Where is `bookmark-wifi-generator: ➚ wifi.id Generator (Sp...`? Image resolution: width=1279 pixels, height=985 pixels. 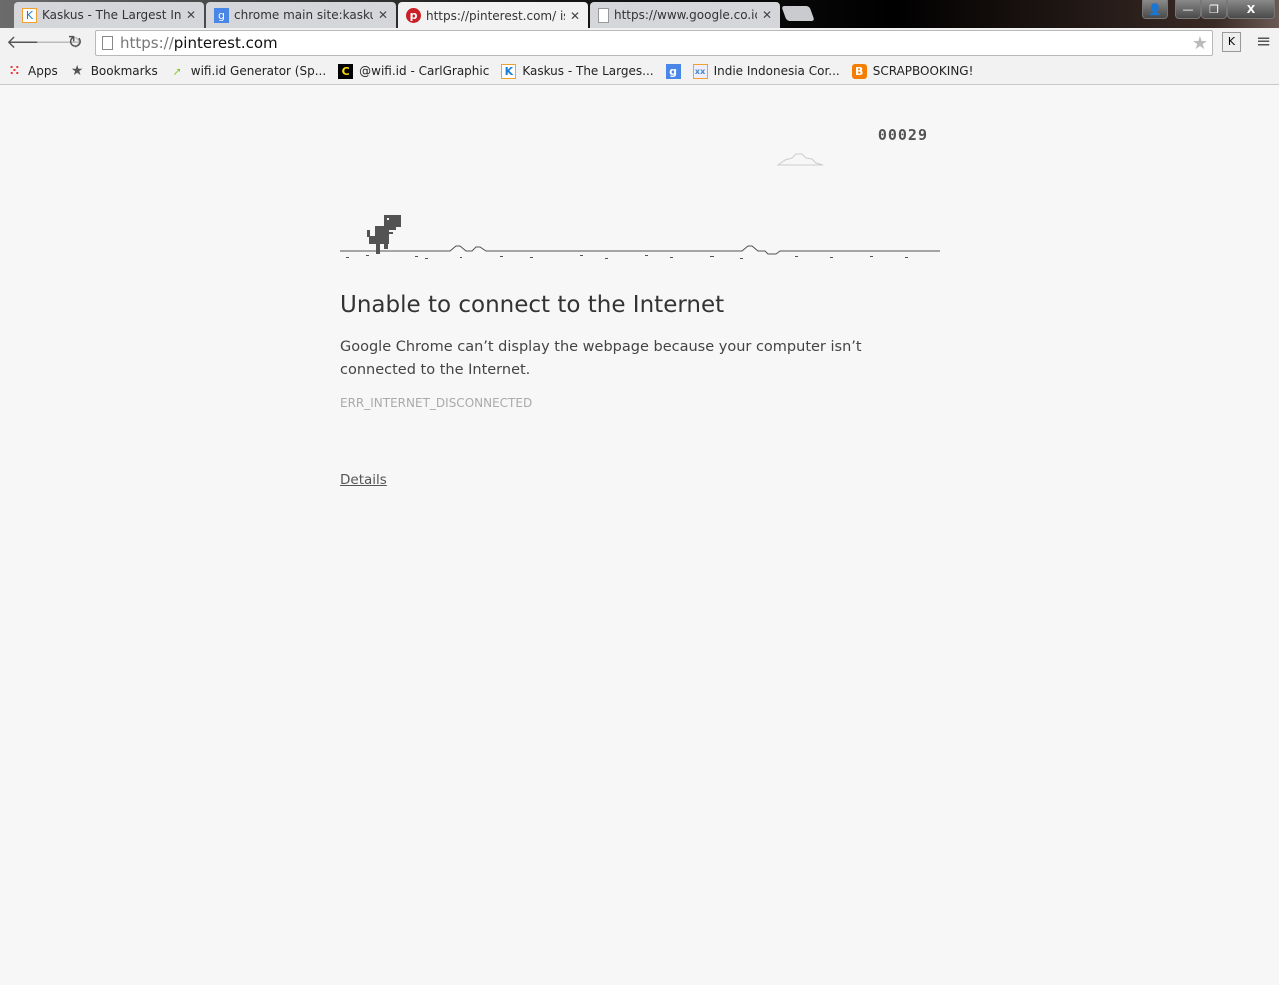
bookmark-wifi-generator: ➚ wifi.id Generator (Sp... is located at coordinates (248, 71).